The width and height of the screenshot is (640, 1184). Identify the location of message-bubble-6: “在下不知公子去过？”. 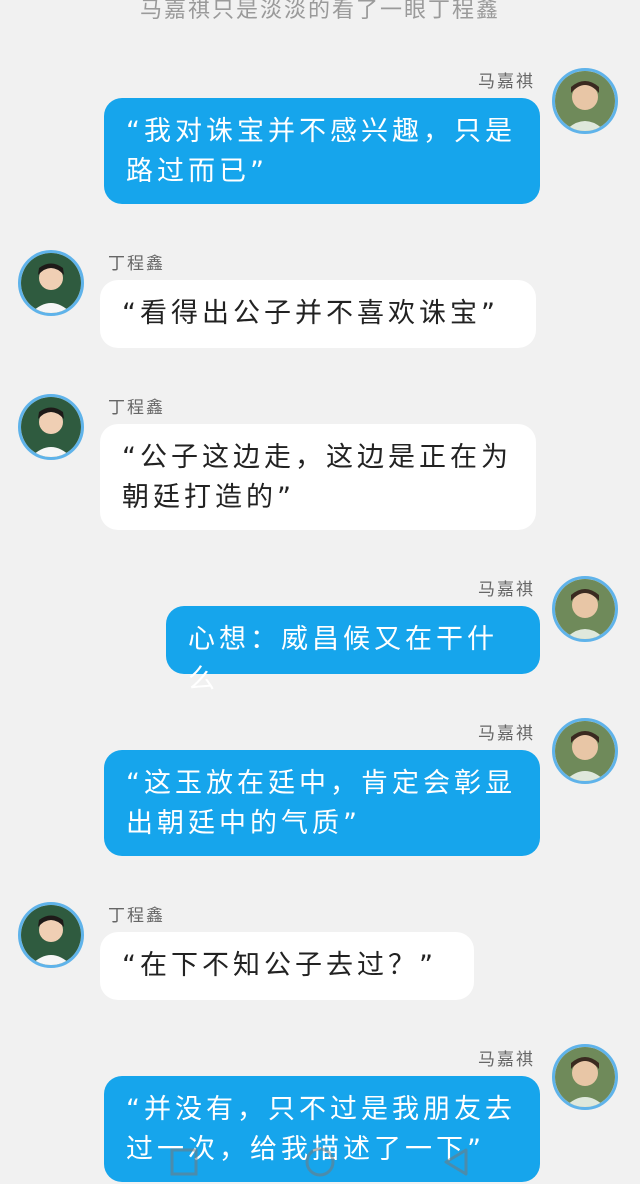
(287, 966).